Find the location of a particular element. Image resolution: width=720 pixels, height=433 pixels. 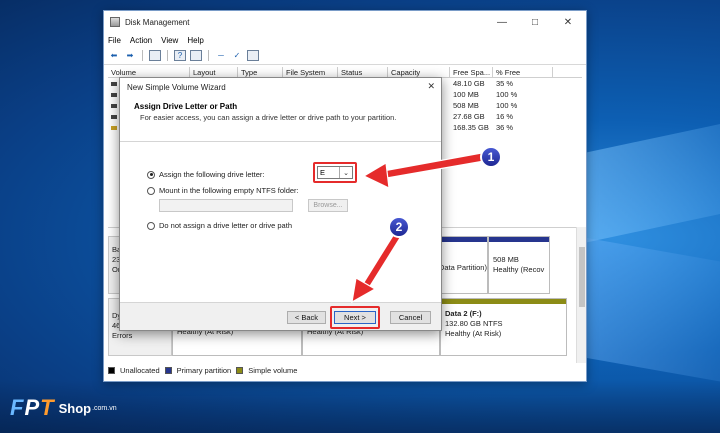

properties-icon is located at coordinates (196, 55).